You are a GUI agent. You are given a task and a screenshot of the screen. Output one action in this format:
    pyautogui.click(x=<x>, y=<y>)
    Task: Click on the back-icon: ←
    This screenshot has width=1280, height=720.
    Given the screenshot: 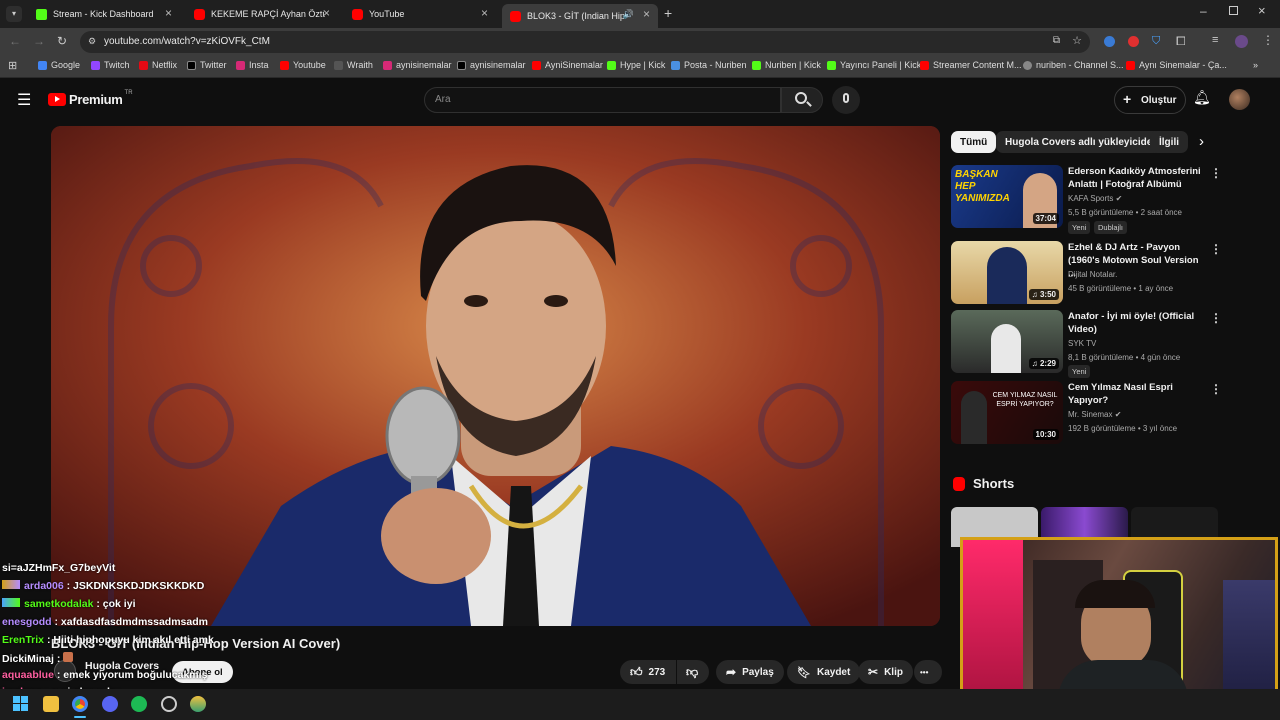 What is the action you would take?
    pyautogui.click(x=15, y=41)
    